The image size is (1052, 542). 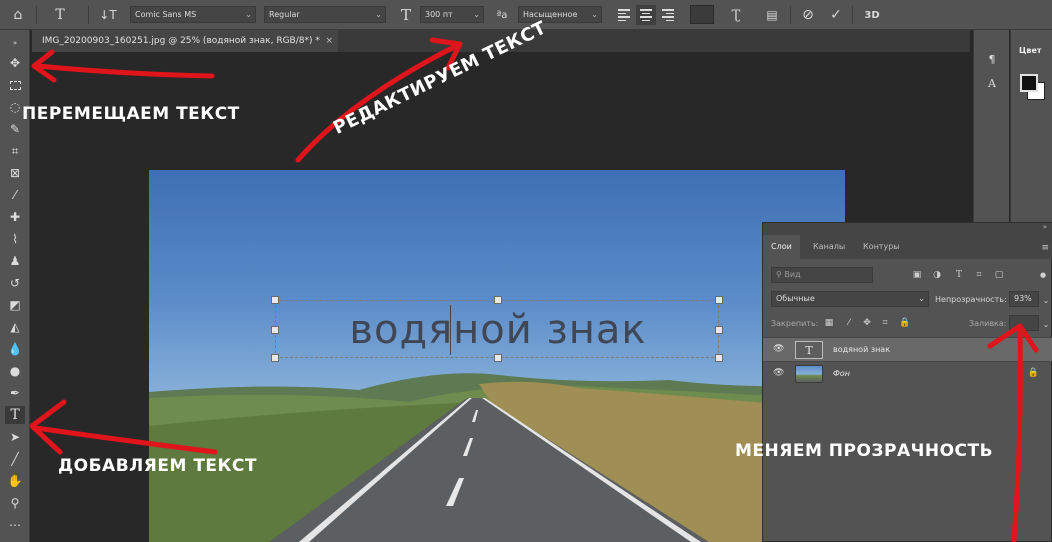 What do you see at coordinates (125, 440) in the screenshot?
I see `arrow-to-type-tool` at bounding box center [125, 440].